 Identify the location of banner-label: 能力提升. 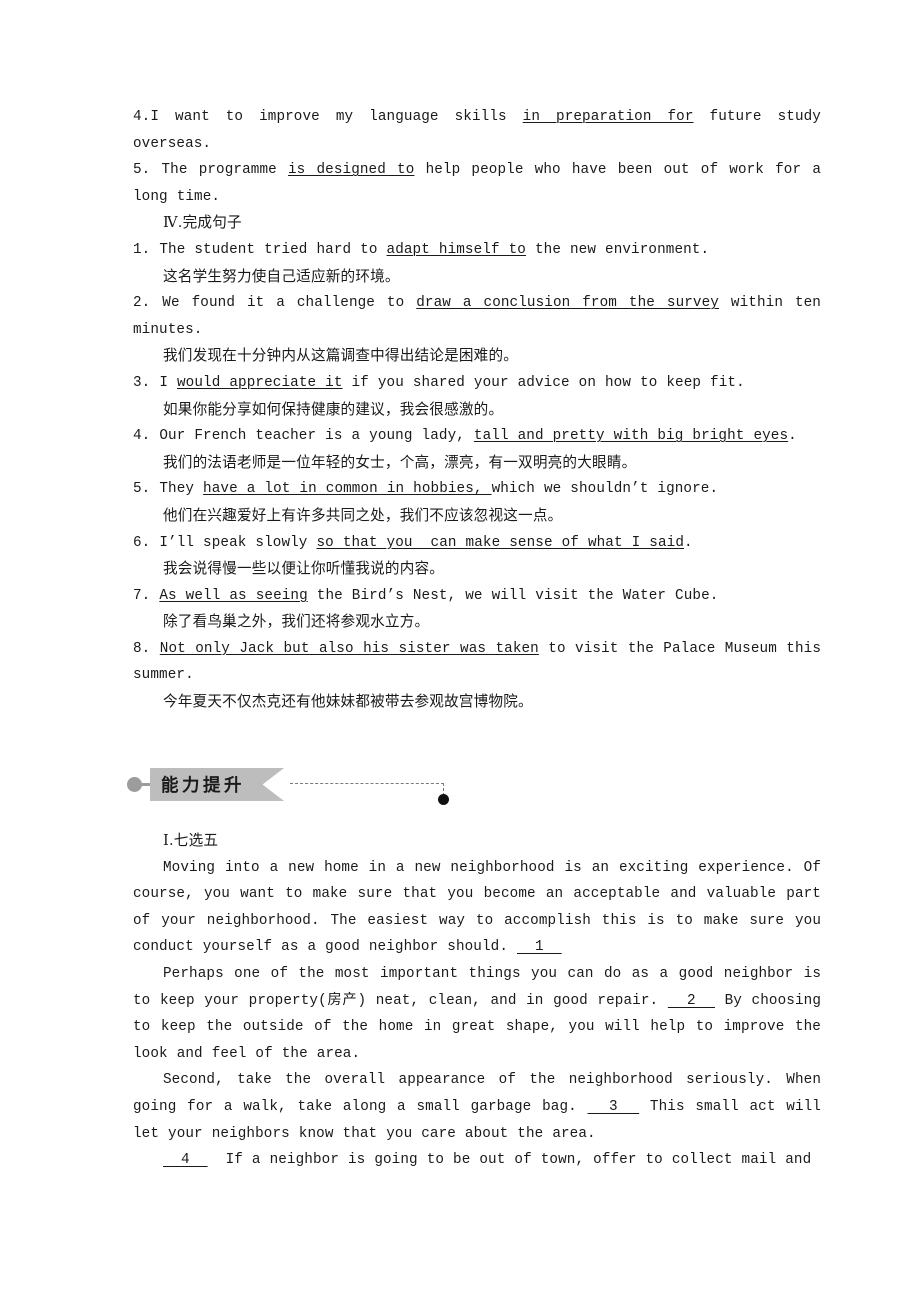
(203, 786).